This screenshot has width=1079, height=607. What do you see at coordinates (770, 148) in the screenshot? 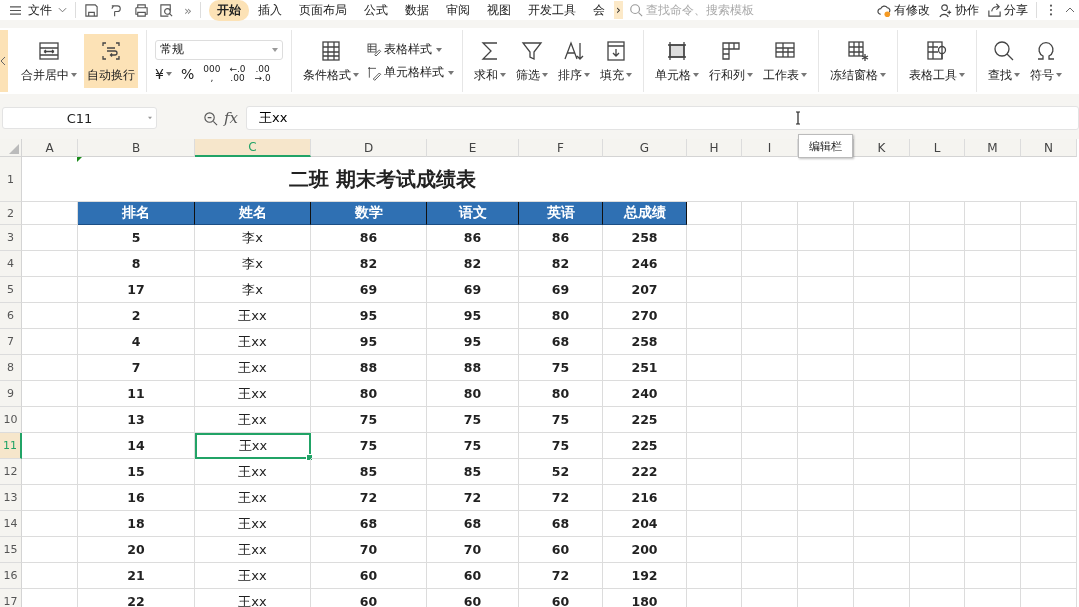
I see `column-header: I` at bounding box center [770, 148].